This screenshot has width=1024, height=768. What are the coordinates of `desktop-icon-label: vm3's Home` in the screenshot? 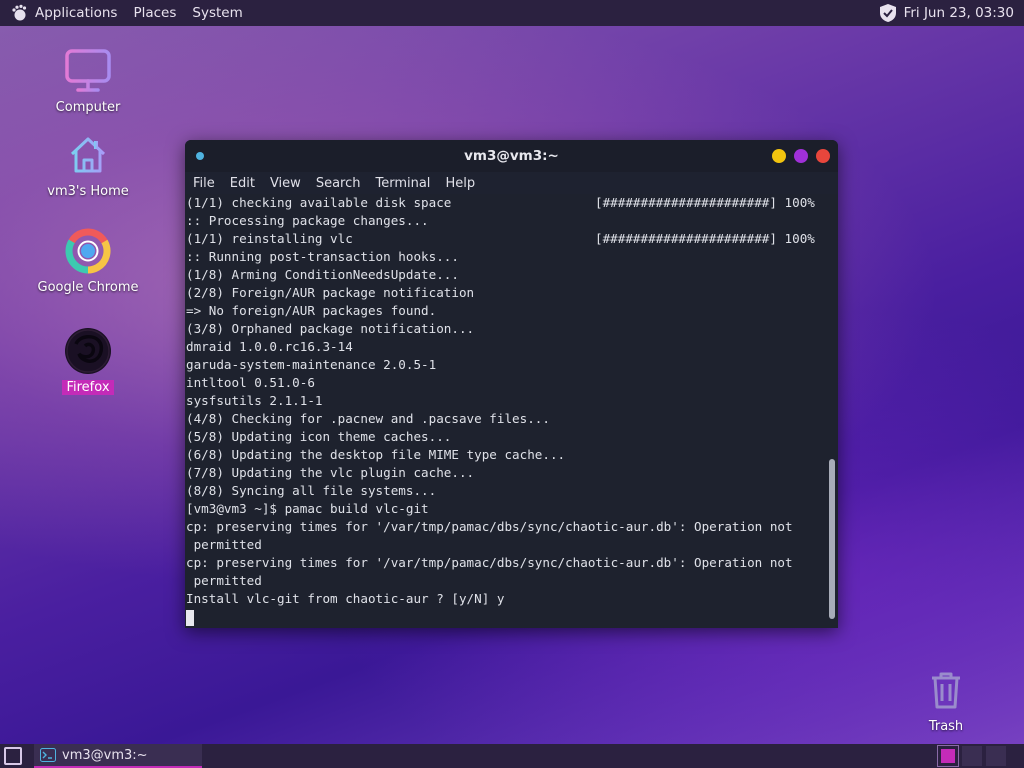 It's located at (88, 191).